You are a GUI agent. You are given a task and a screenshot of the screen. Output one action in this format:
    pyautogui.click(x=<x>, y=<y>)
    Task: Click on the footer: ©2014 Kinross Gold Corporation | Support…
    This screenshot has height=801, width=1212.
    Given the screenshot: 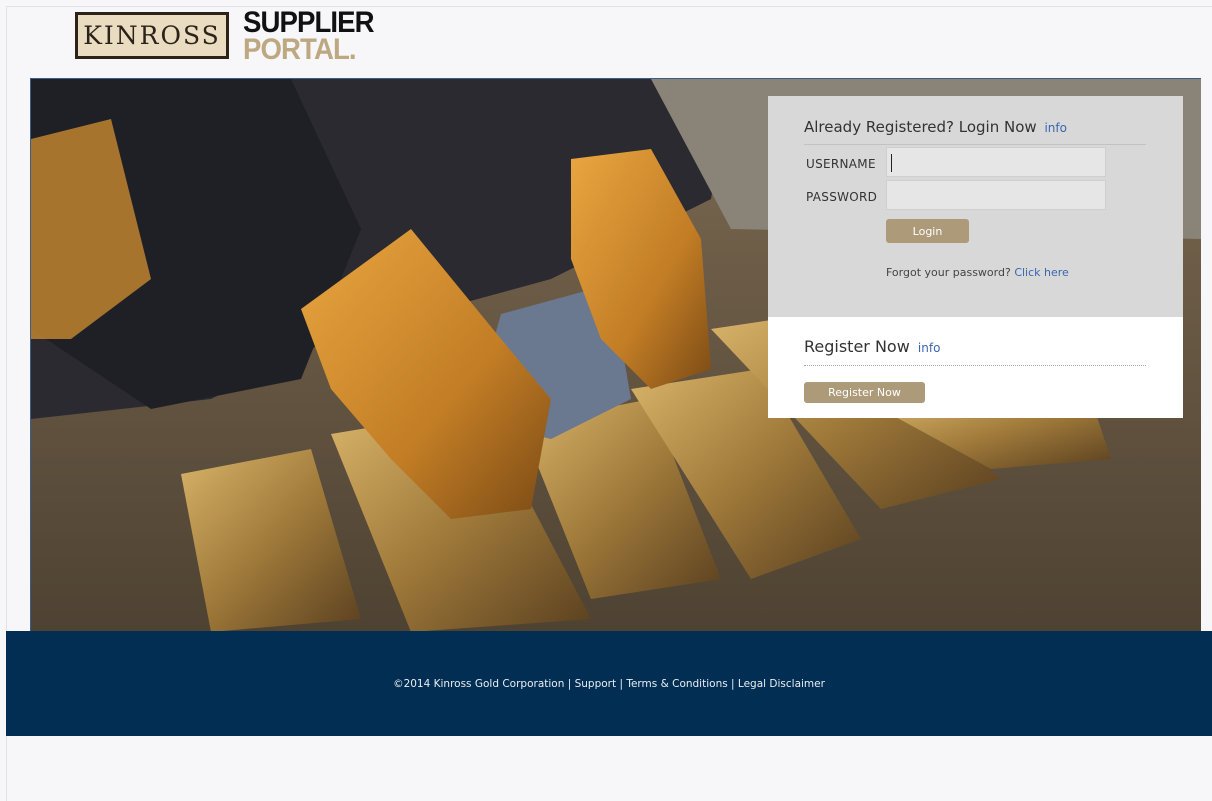 What is the action you would take?
    pyautogui.click(x=609, y=683)
    